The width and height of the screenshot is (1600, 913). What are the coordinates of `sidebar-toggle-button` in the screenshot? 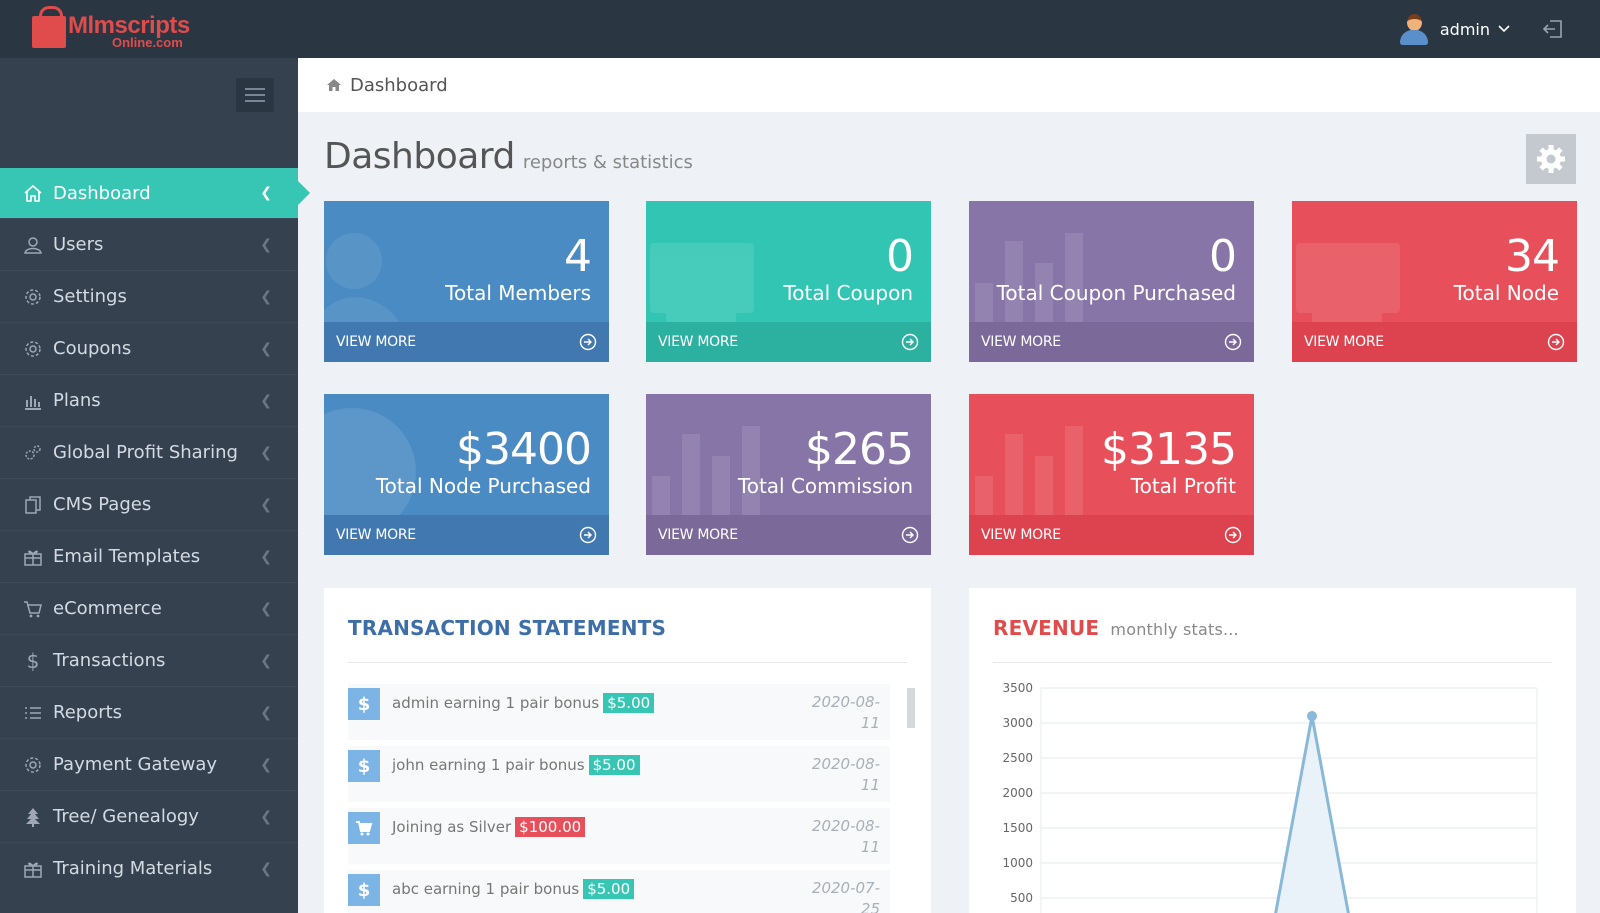 It's located at (255, 95).